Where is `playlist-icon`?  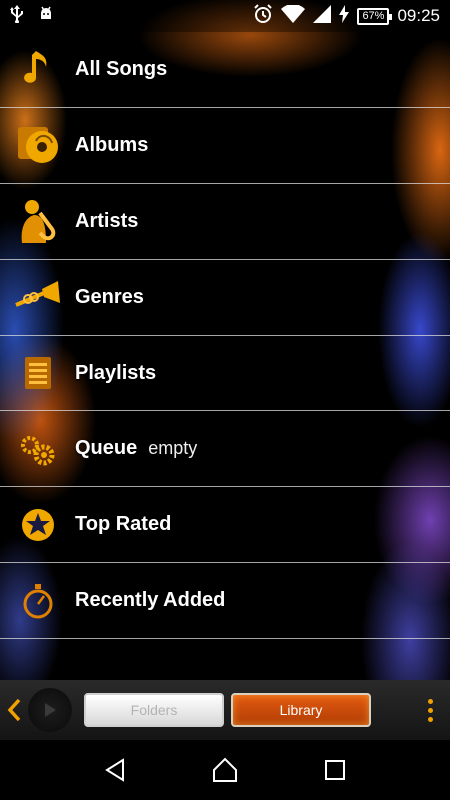
playlist-icon is located at coordinates (37, 373).